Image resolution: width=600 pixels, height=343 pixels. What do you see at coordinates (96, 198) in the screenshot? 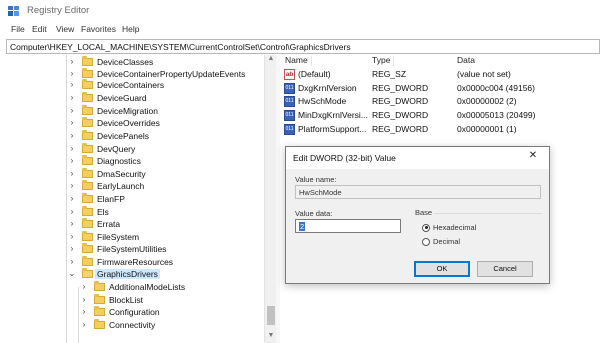
I see `tree-item: › ElanFP` at bounding box center [96, 198].